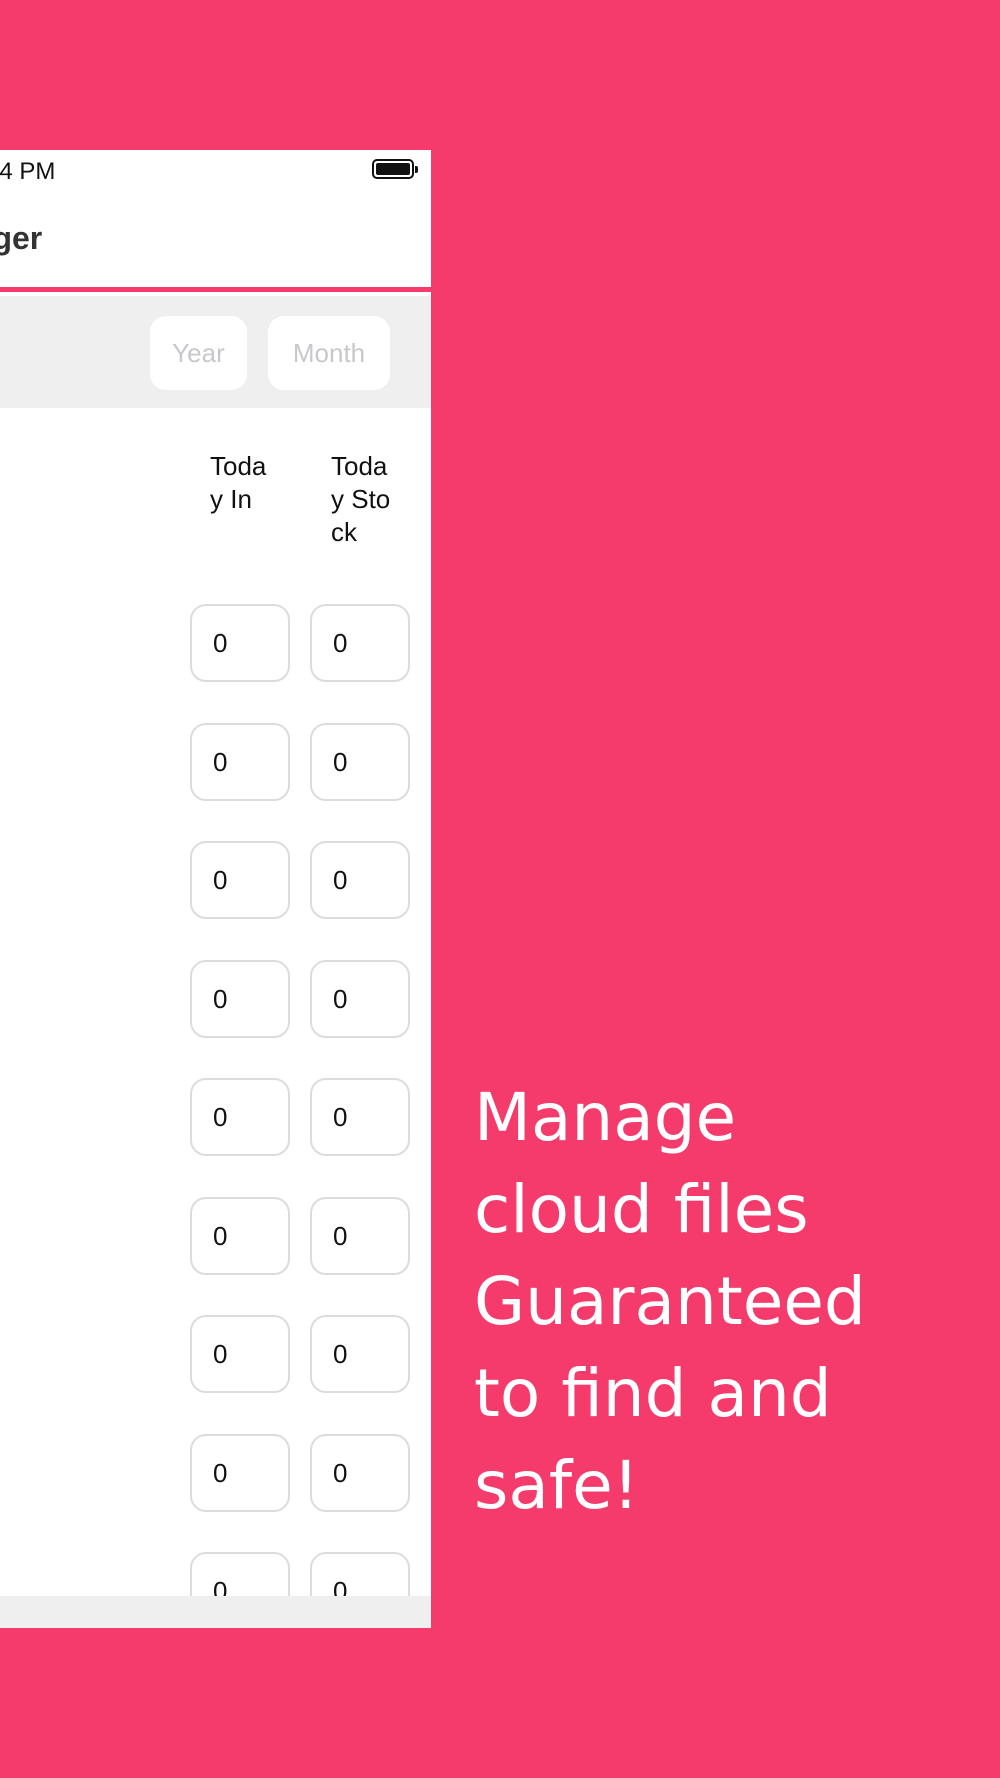  I want to click on filter-bar: Year Month, so click(215, 352).